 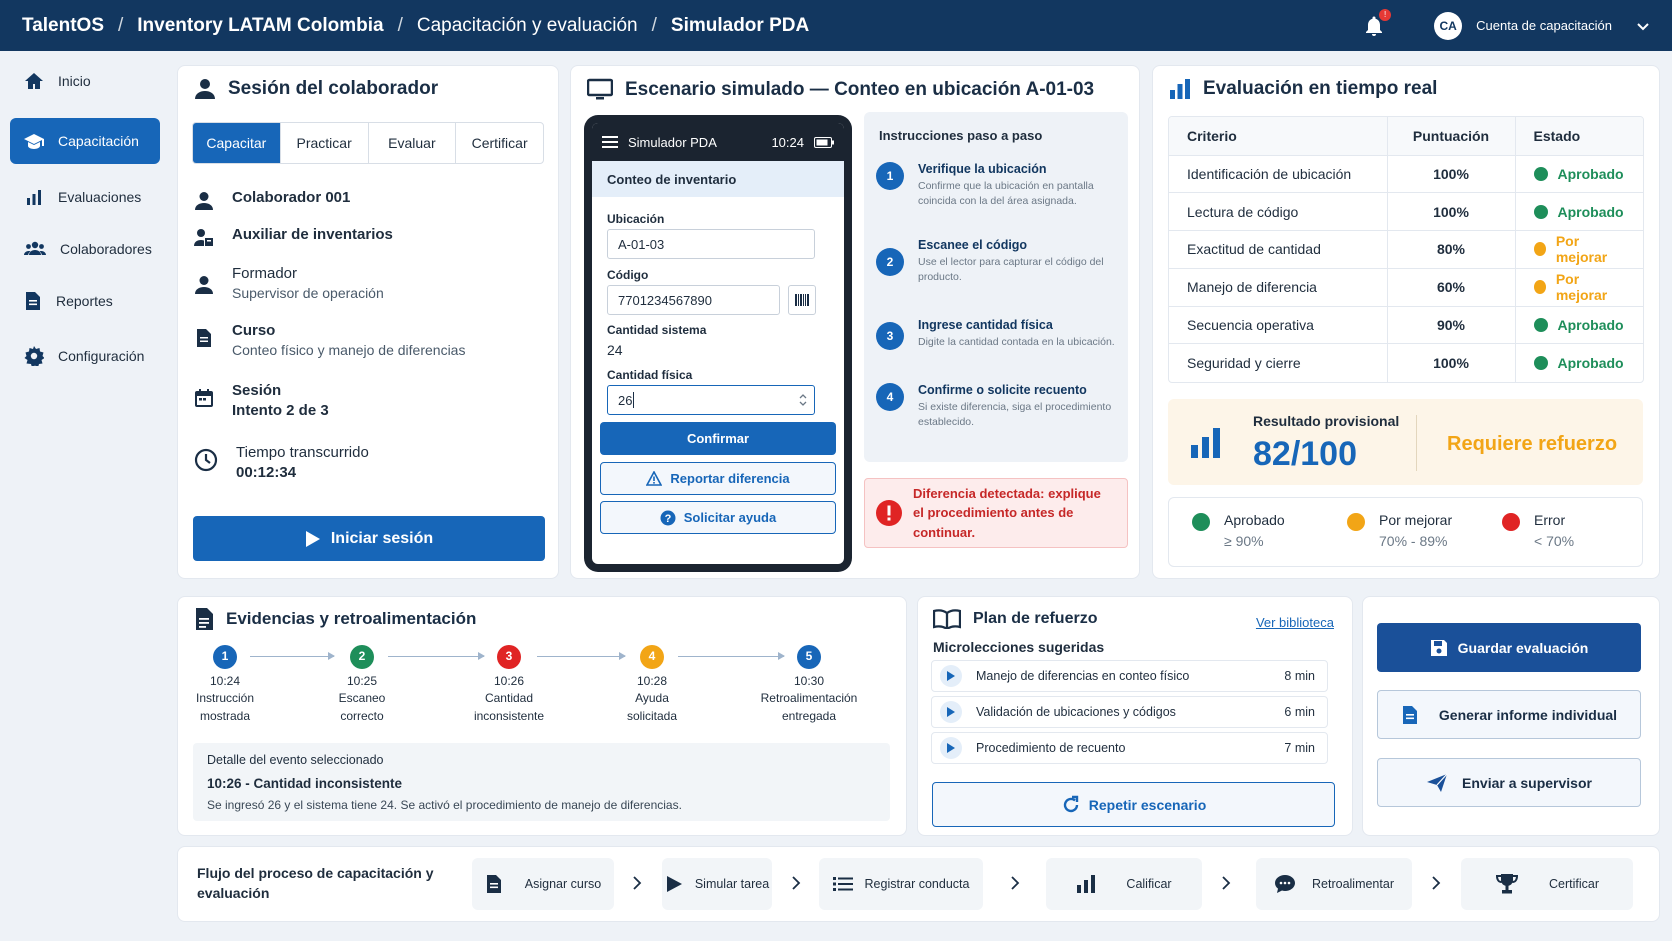 What do you see at coordinates (509, 657) in the screenshot?
I see `event-number: 3` at bounding box center [509, 657].